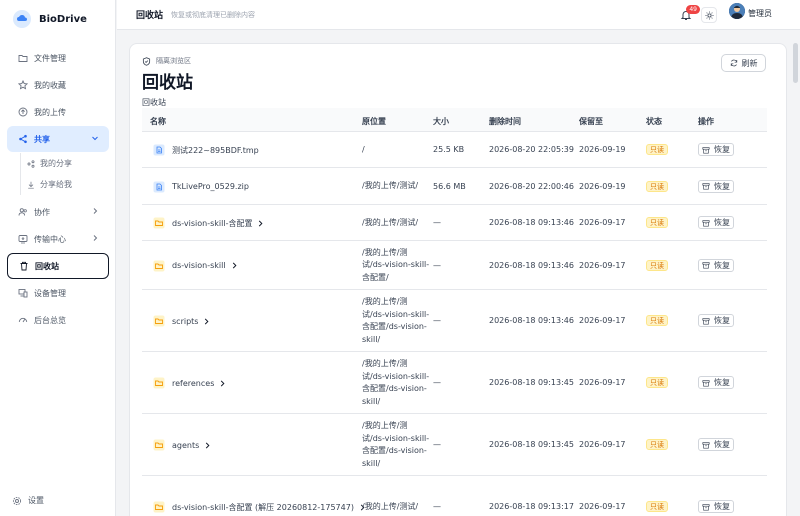  What do you see at coordinates (733, 63) in the screenshot?
I see `refresh-icon` at bounding box center [733, 63].